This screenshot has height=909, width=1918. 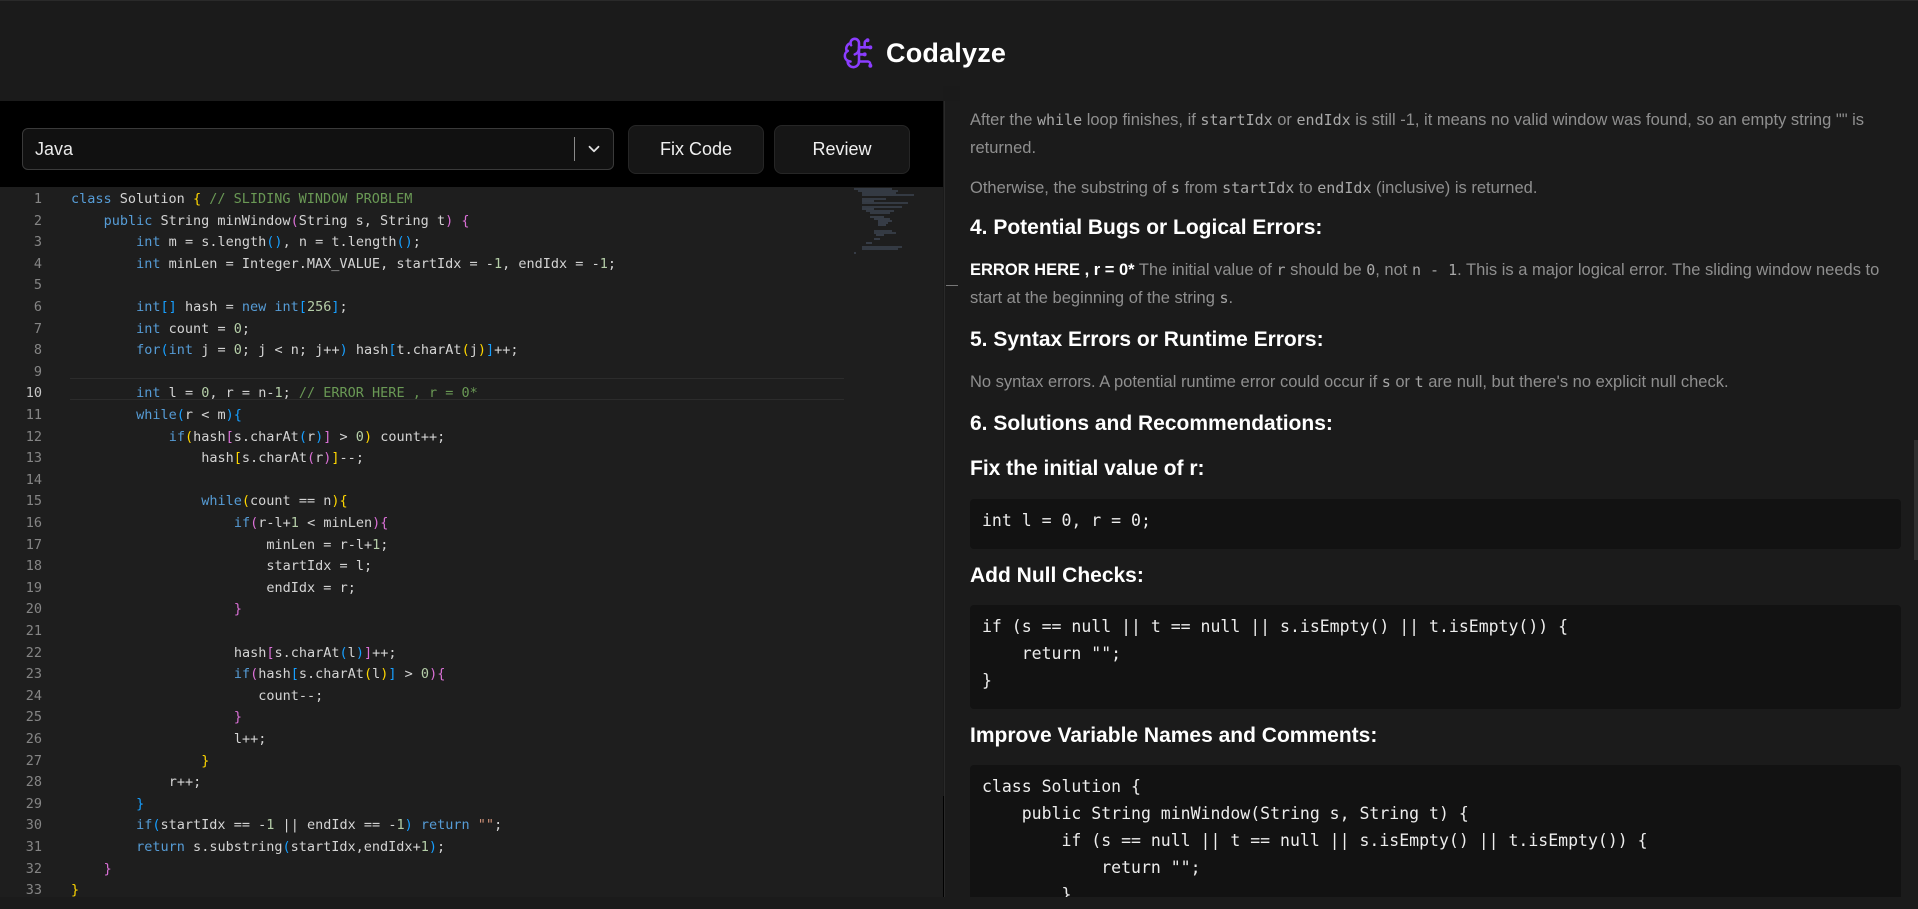 I want to click on code-block: int l = 0, r = 0;, so click(x=1435, y=524).